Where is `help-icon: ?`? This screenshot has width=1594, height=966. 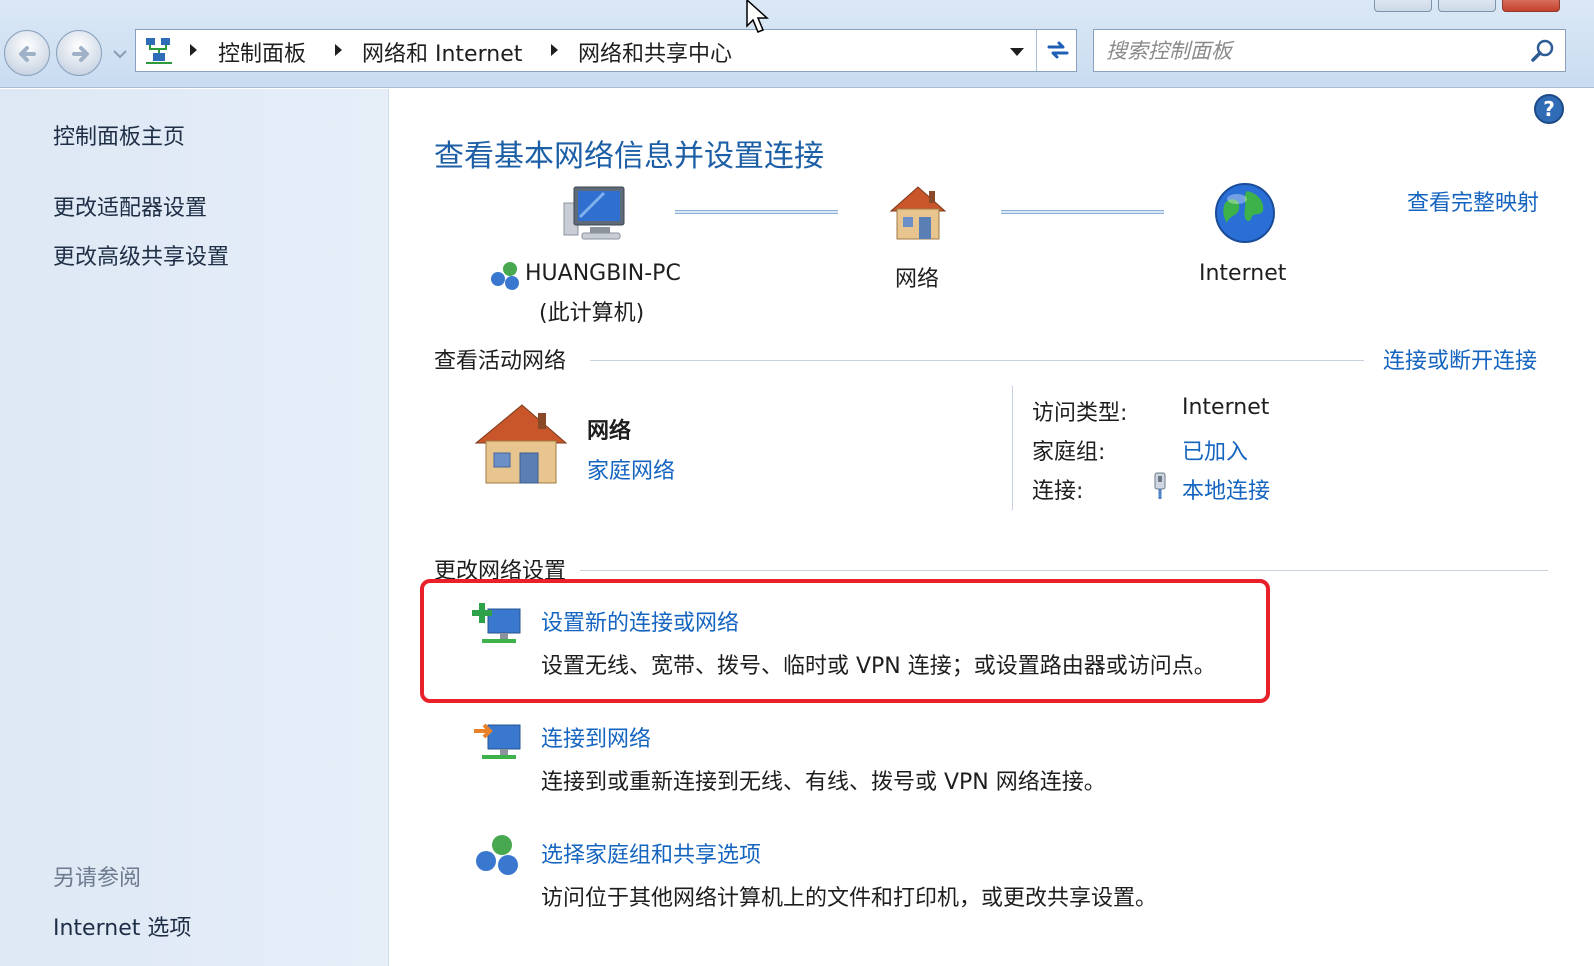
help-icon: ? is located at coordinates (1549, 109).